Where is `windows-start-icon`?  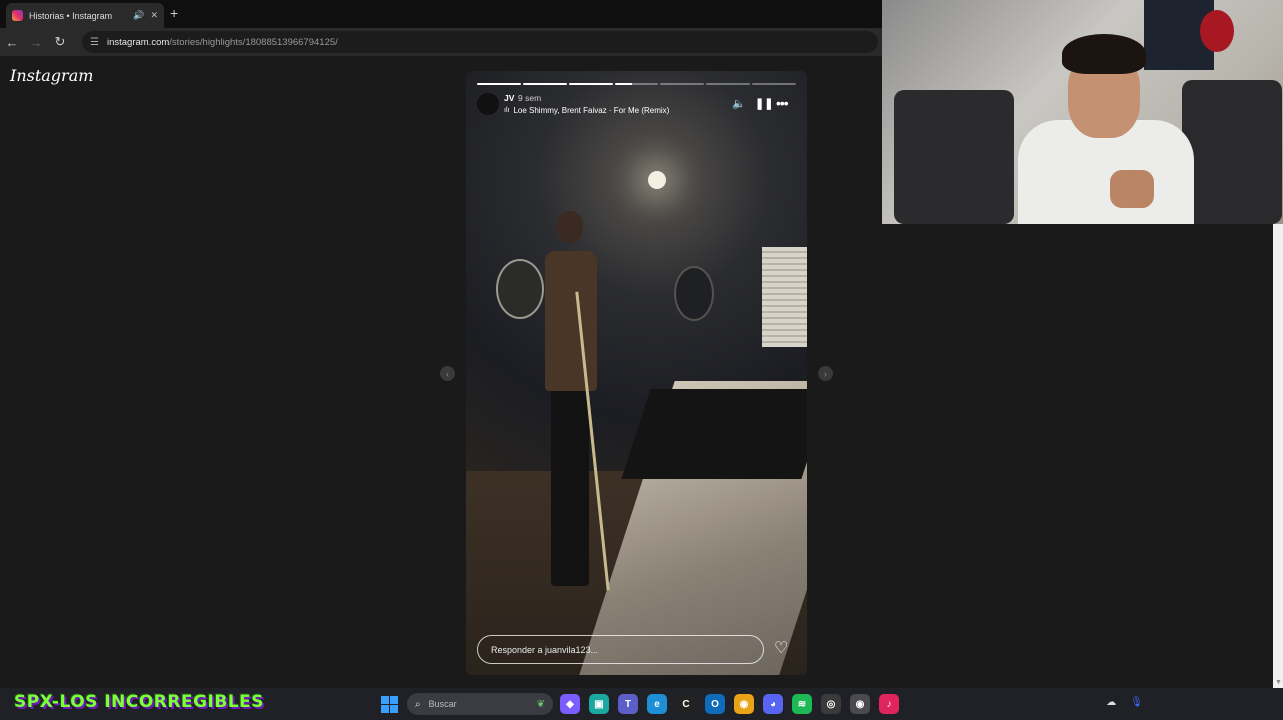 windows-start-icon is located at coordinates (389, 704).